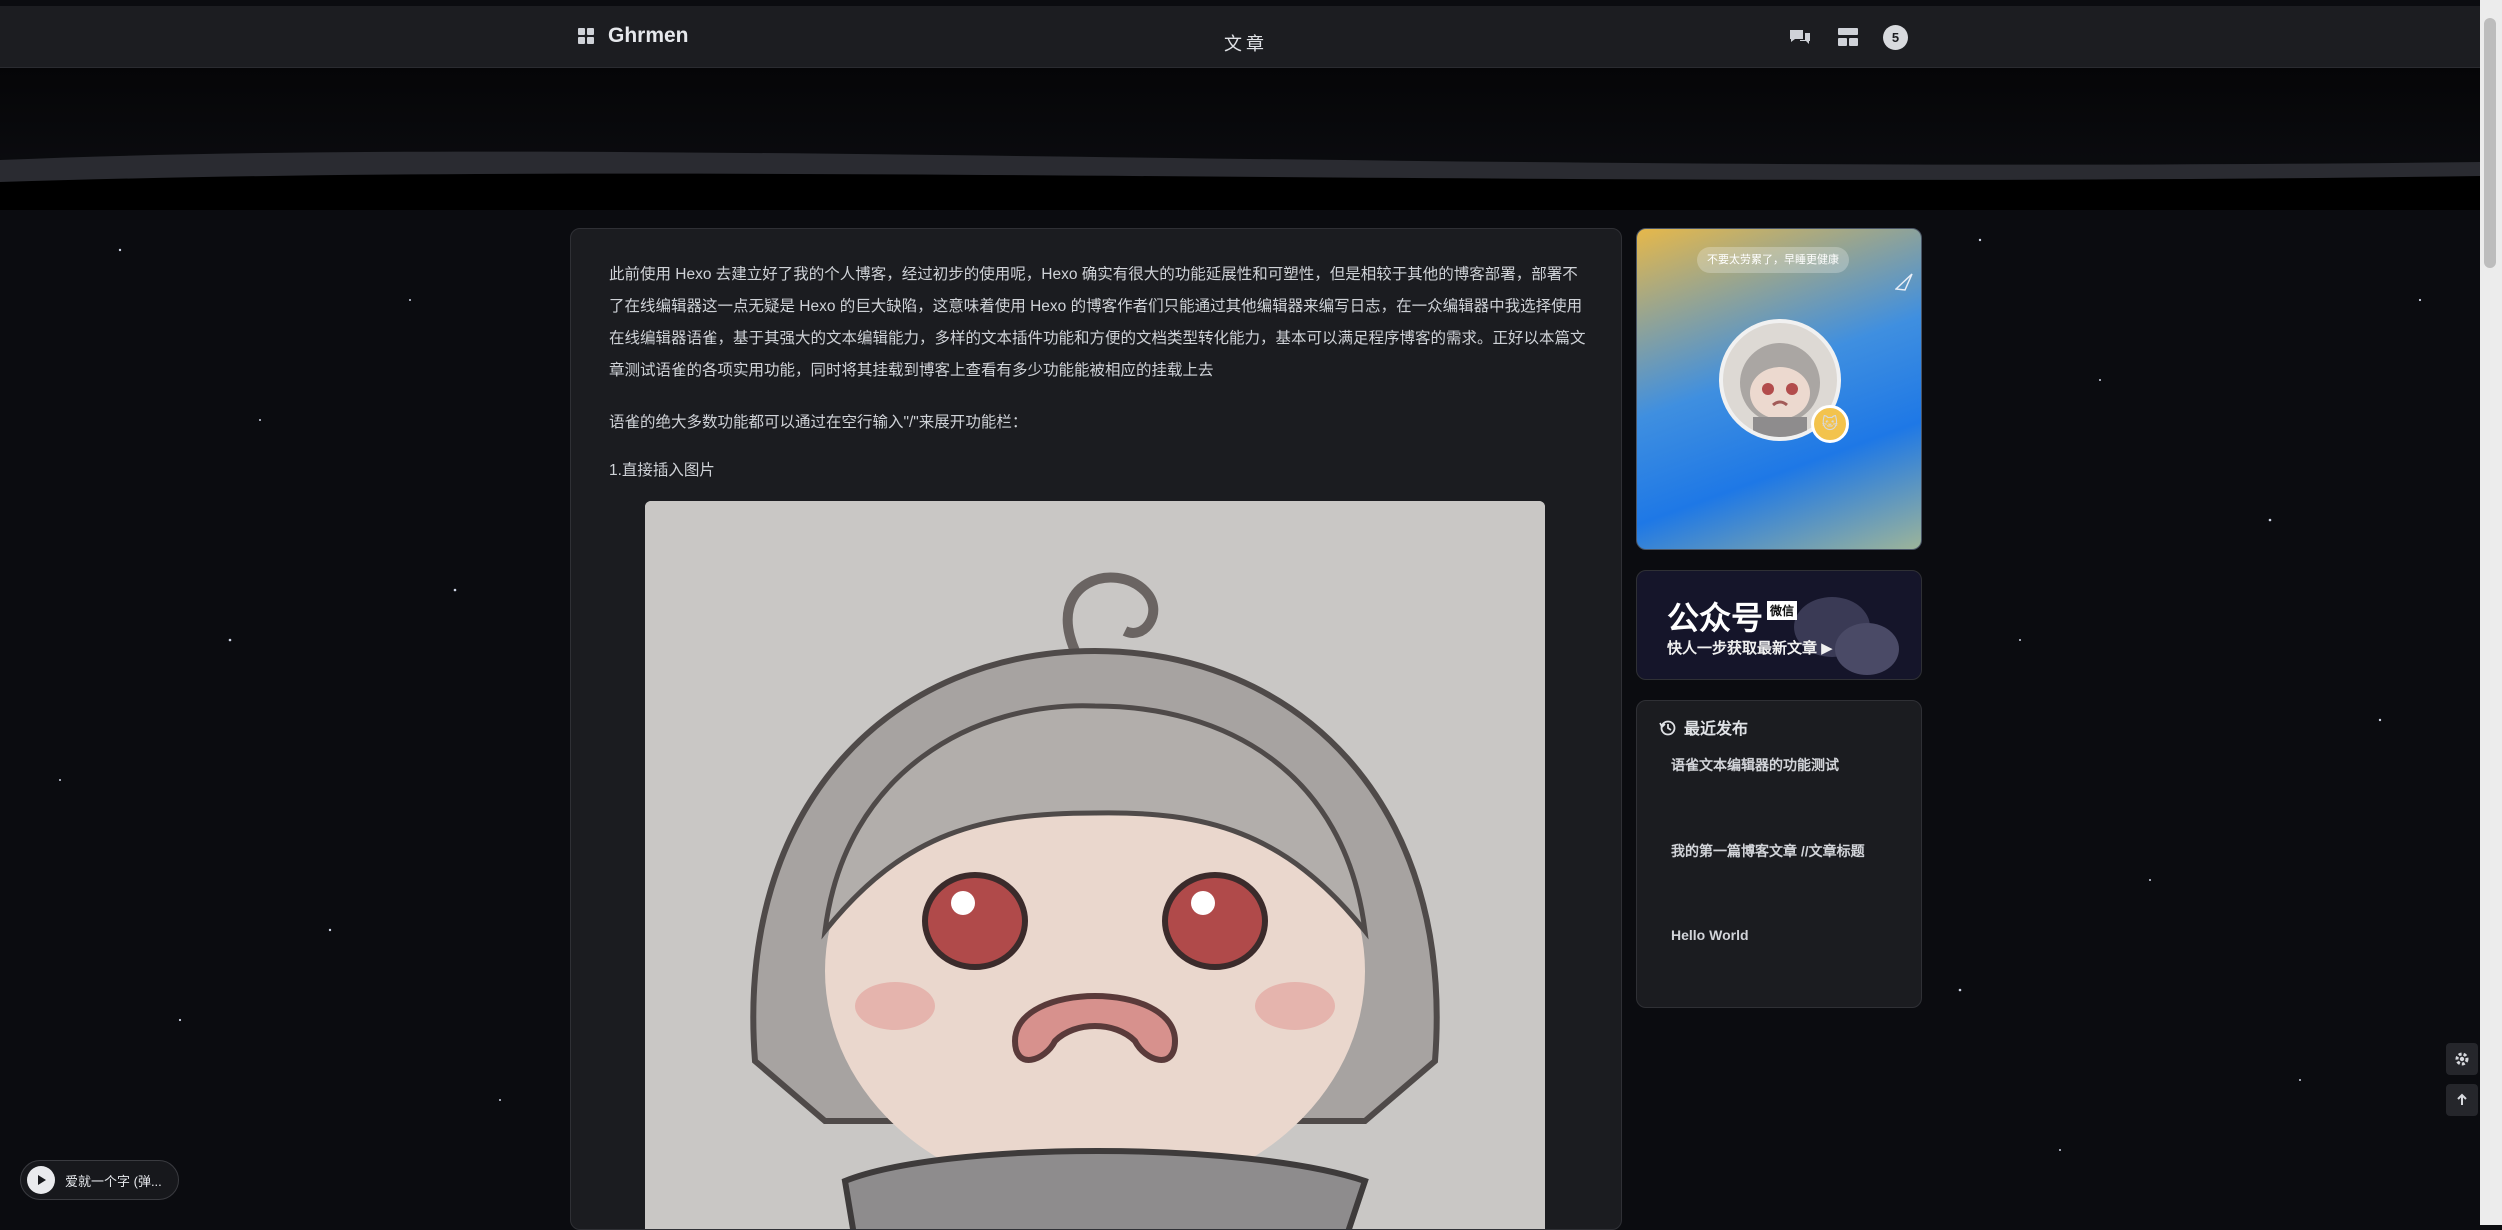 The width and height of the screenshot is (2502, 1230). Describe the element at coordinates (1773, 260) in the screenshot. I see `profile-slogan: 不要太劳累了，早睡更健康` at that location.